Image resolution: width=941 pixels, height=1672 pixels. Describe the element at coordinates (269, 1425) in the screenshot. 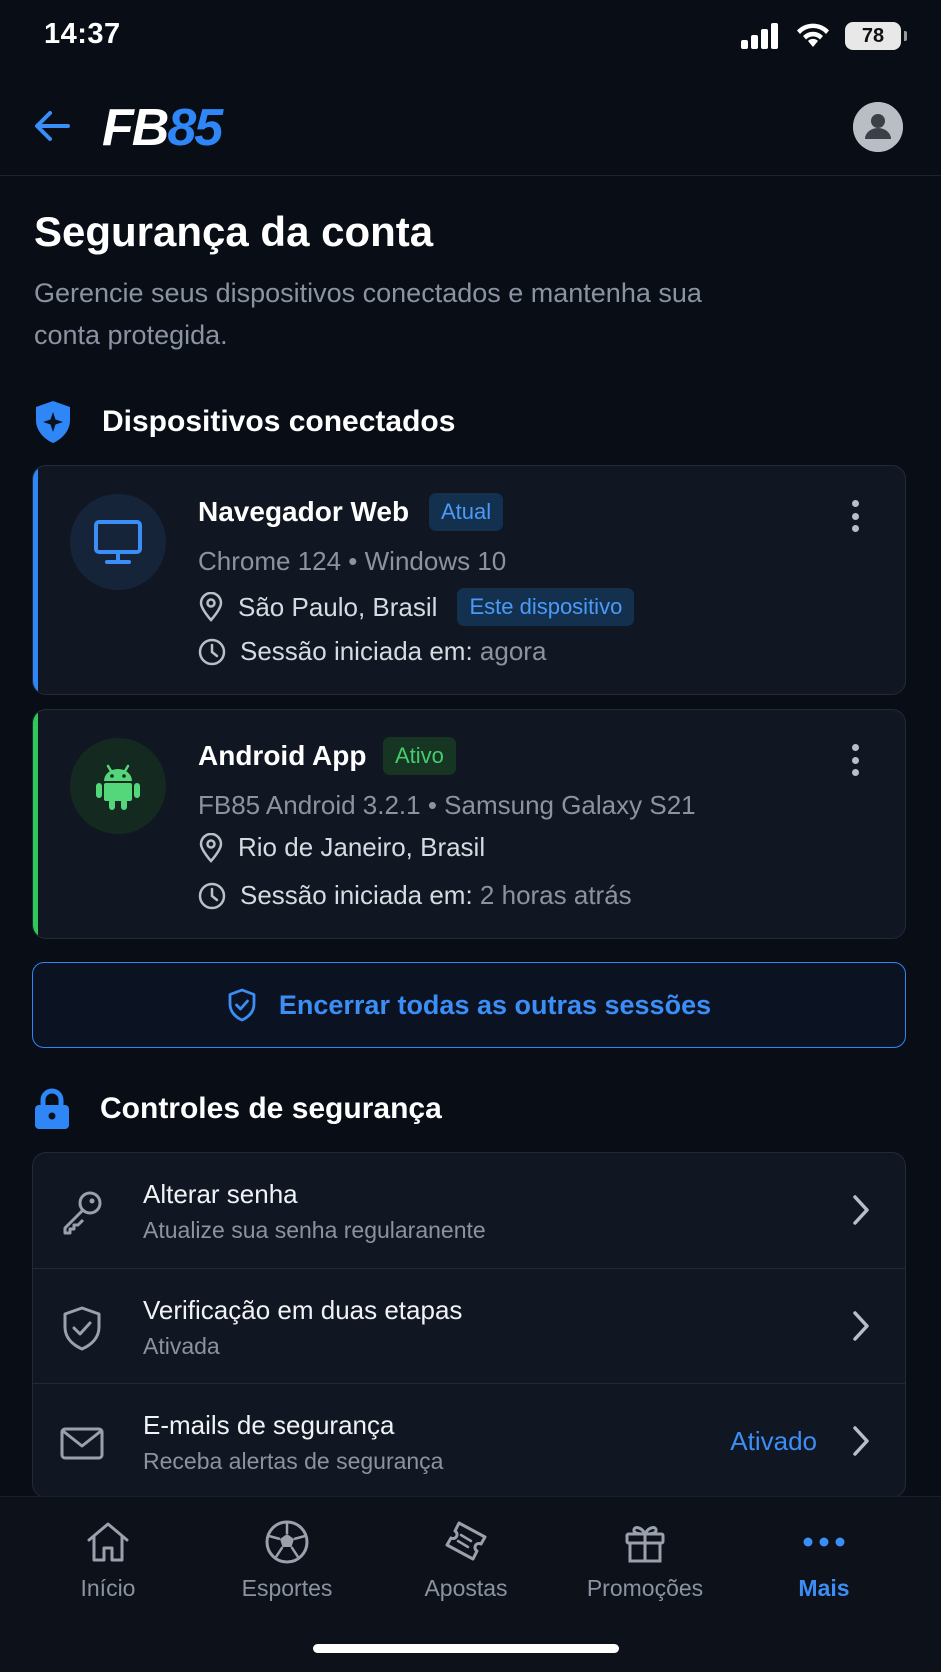

I see `control-title: E-mails de segurança` at that location.